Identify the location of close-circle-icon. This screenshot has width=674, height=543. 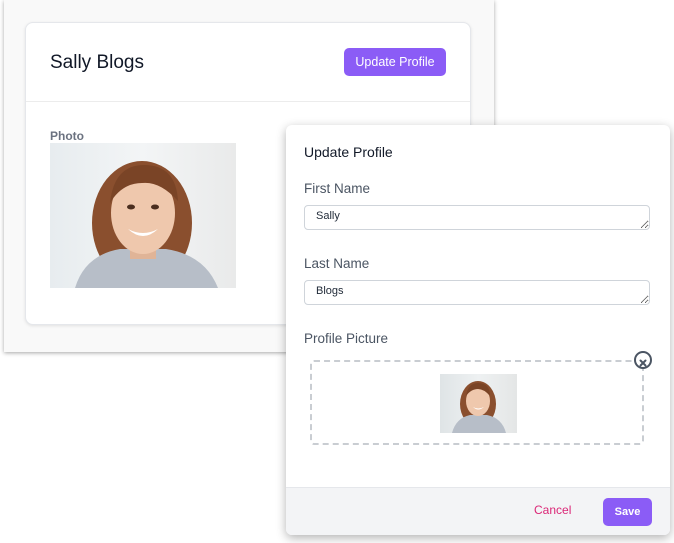
(643, 361).